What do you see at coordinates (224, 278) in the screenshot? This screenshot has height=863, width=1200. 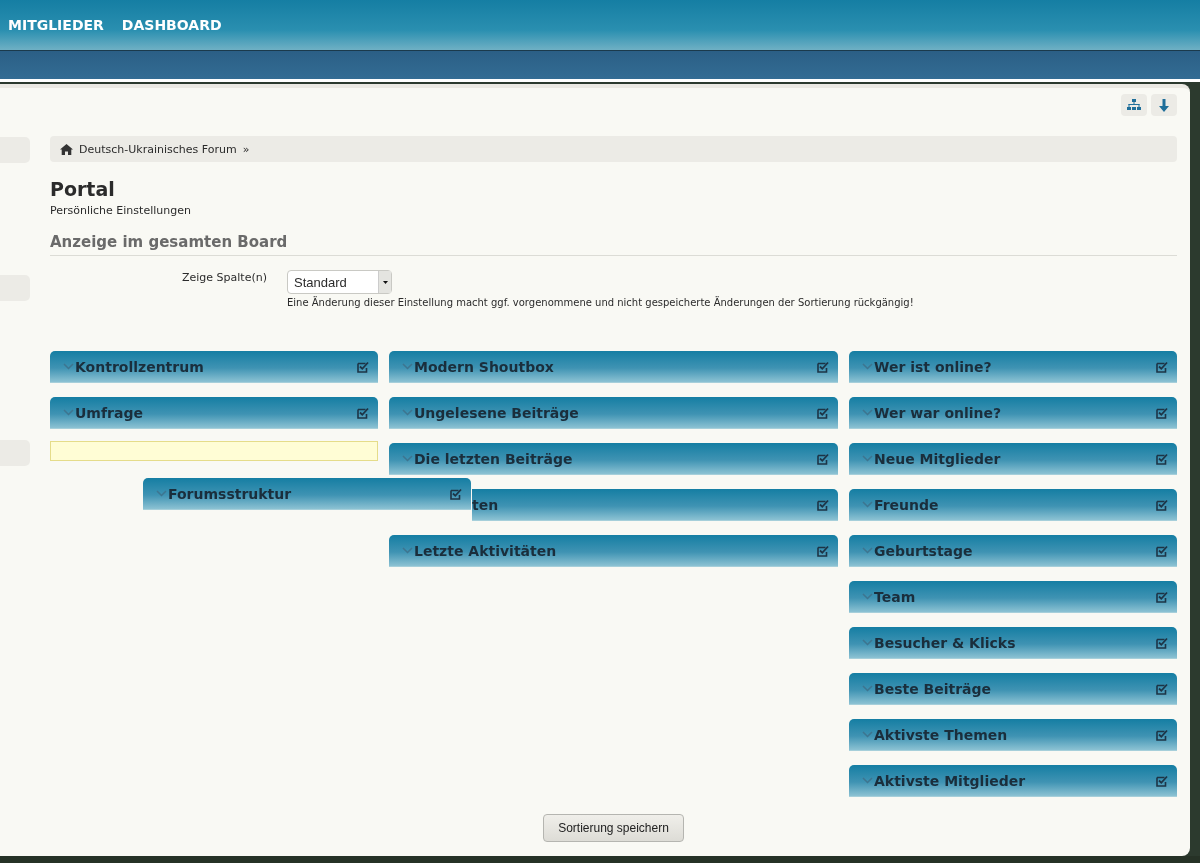 I see `field-label: Zeige Spalte(n)` at bounding box center [224, 278].